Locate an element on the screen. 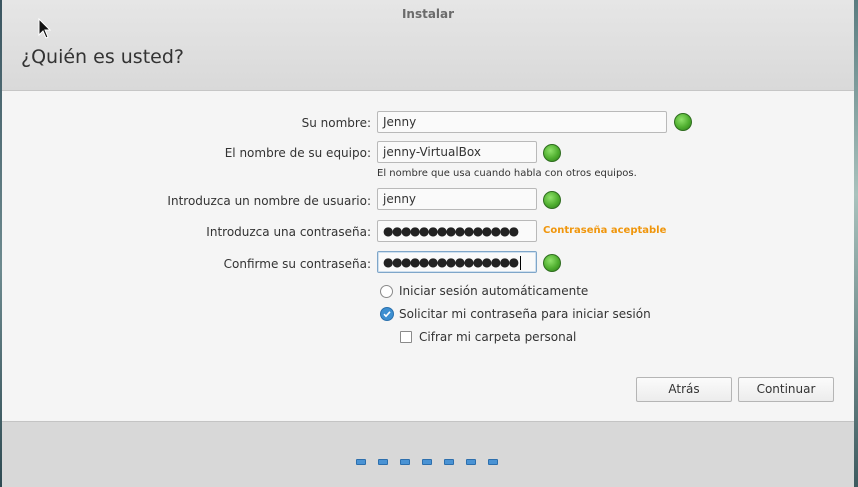 This screenshot has height=487, width=858. text-caret is located at coordinates (520, 262).